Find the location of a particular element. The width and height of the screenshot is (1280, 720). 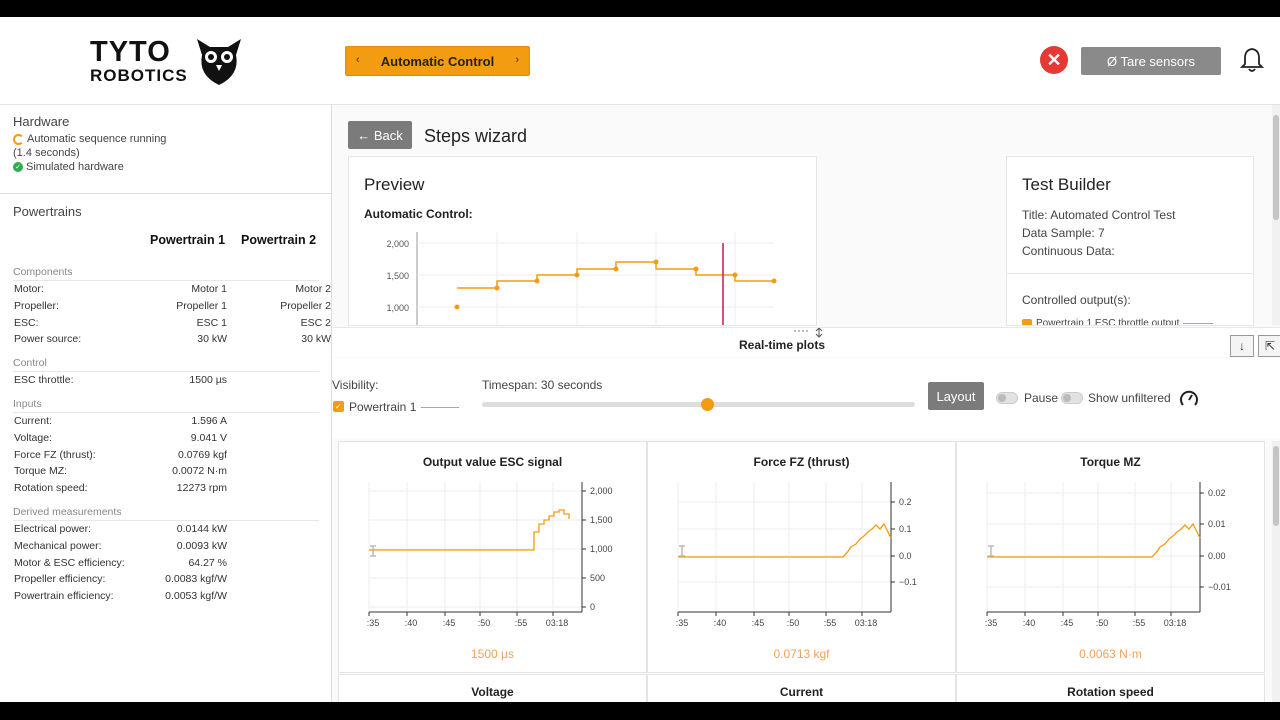

preview-ytick-1000: 1,000 is located at coordinates (397, 308).